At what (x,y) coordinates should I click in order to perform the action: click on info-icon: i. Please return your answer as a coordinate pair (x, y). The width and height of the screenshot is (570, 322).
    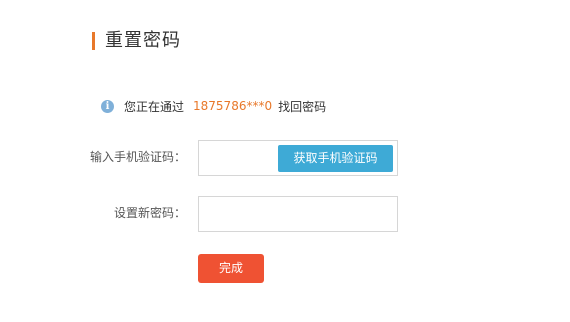
    Looking at the image, I should click on (107, 106).